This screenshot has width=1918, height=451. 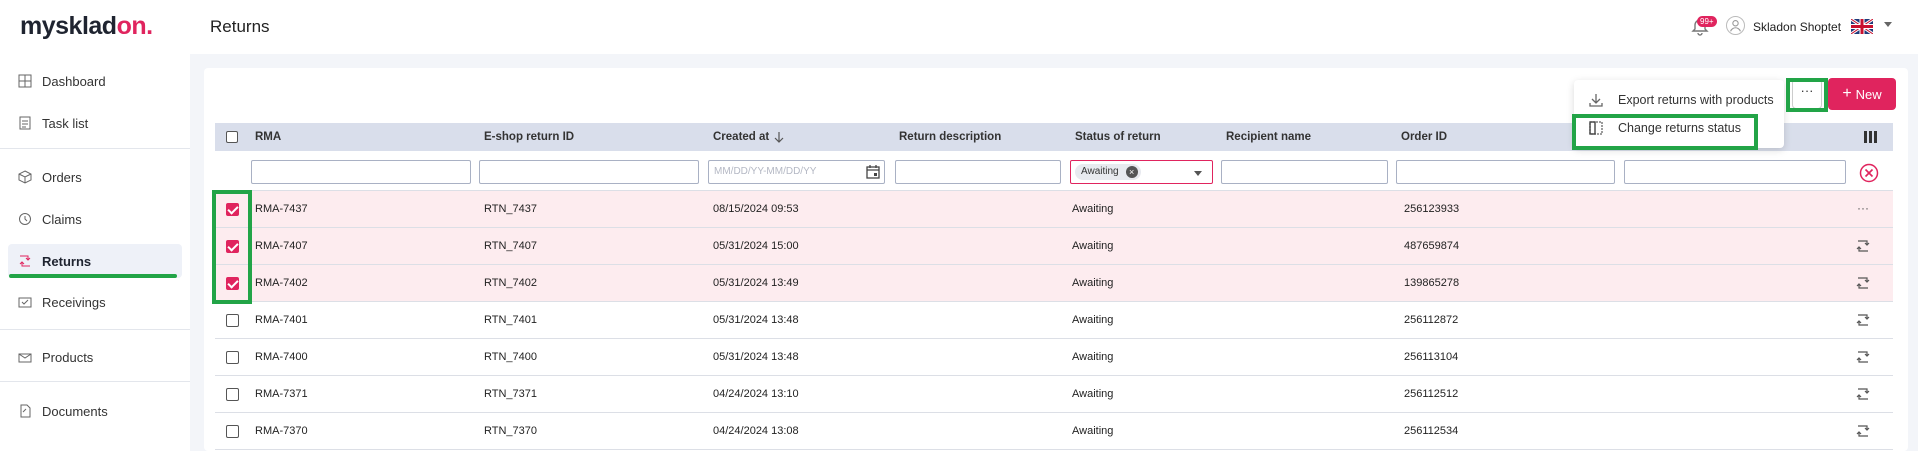 I want to click on language-chevron-down-icon, so click(x=1888, y=24).